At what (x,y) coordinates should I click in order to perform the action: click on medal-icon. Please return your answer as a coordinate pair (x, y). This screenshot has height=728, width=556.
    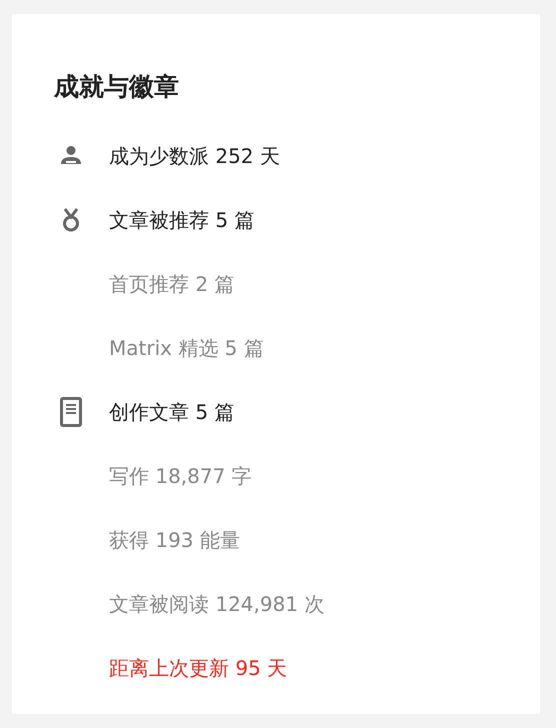
    Looking at the image, I should click on (70, 220).